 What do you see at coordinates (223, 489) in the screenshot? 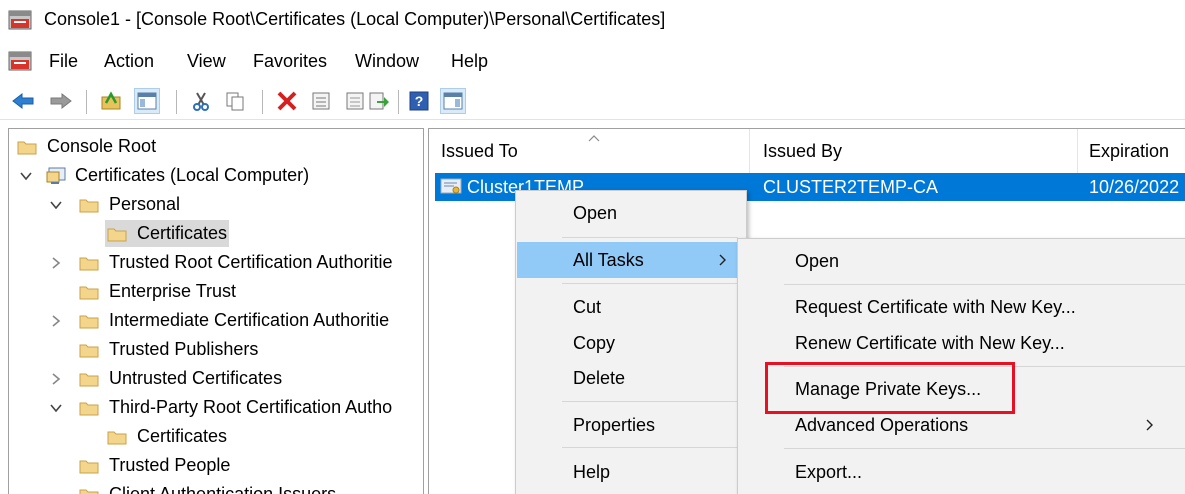
I see `tree-node-label: Client Authentication Issuers` at bounding box center [223, 489].